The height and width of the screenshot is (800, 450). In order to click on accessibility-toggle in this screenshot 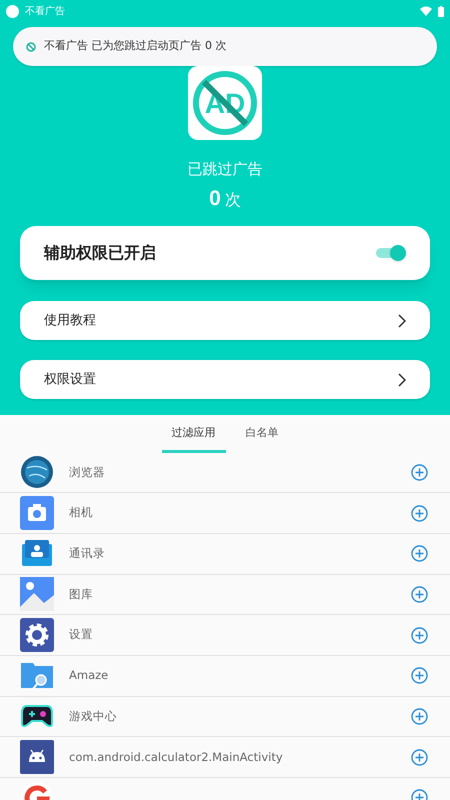, I will do `click(391, 253)`.